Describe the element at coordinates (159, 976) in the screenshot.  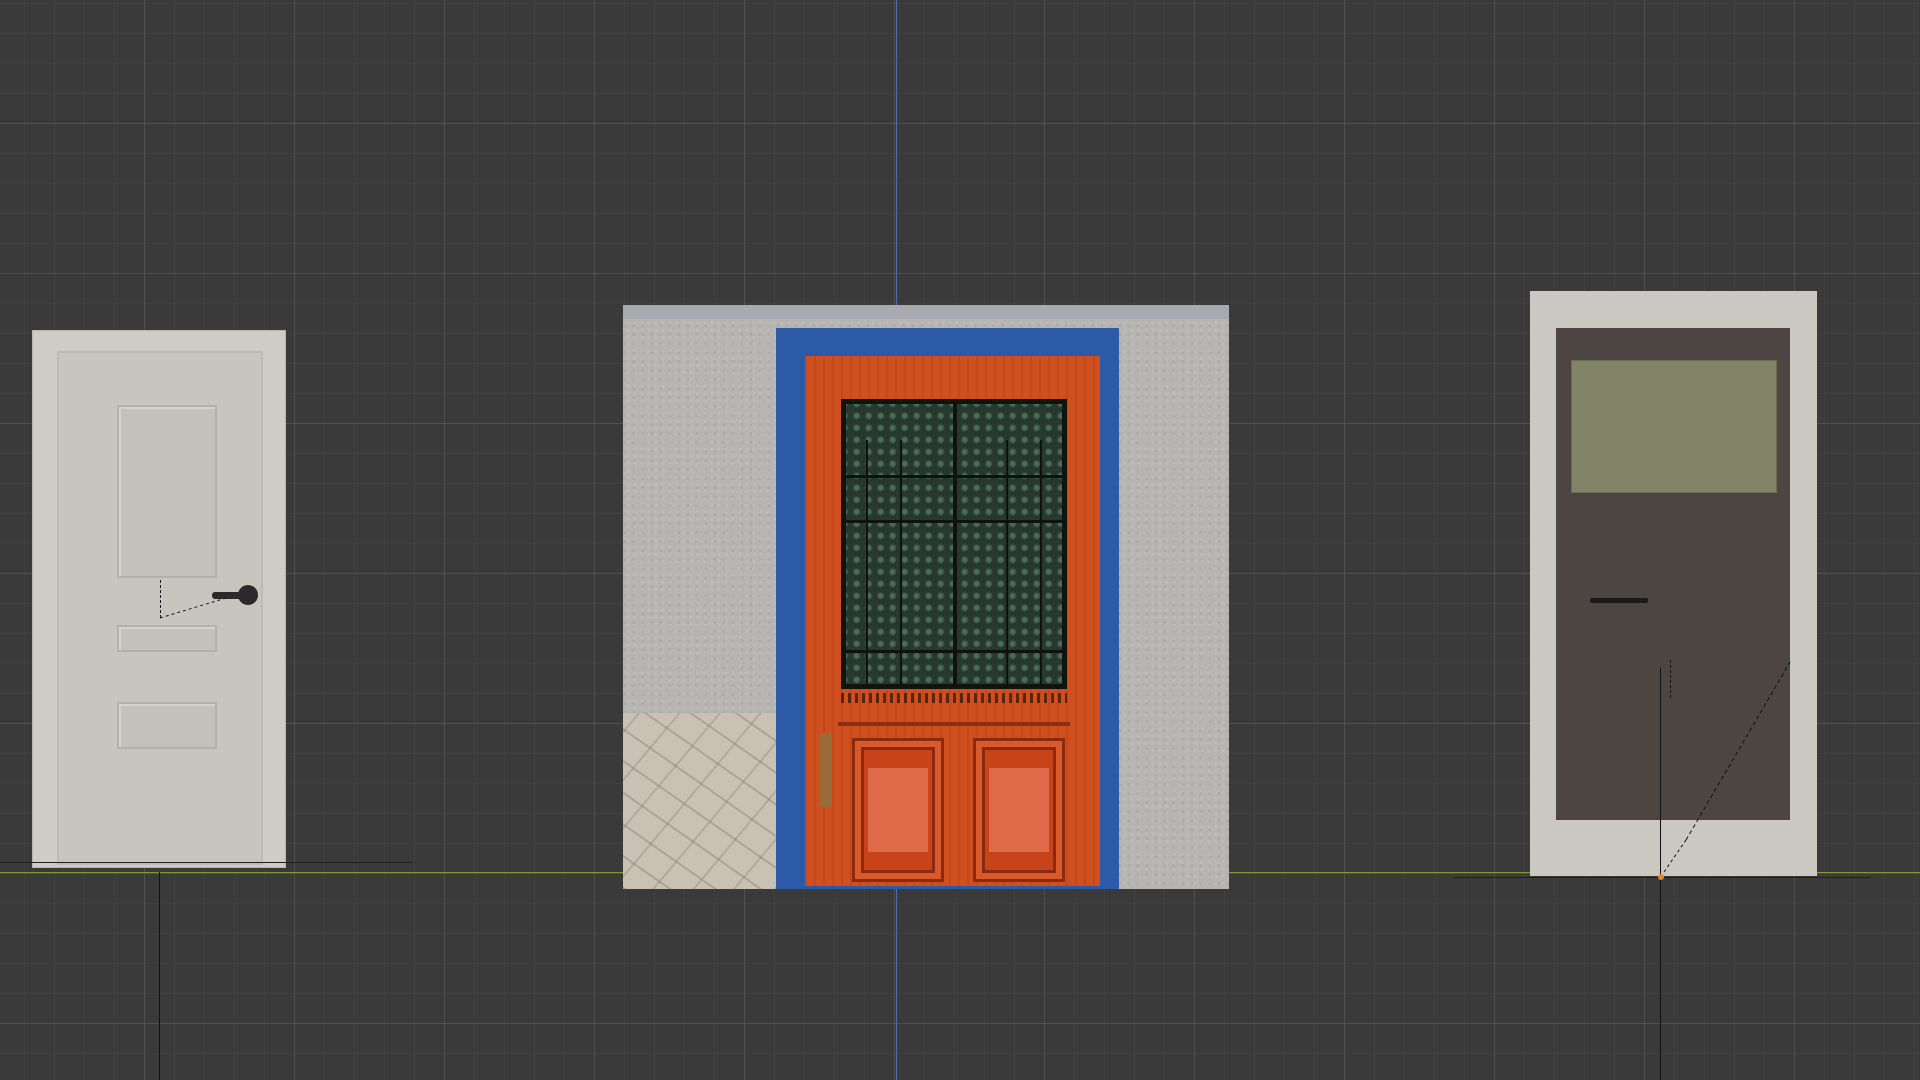
I see `origin-line` at that location.